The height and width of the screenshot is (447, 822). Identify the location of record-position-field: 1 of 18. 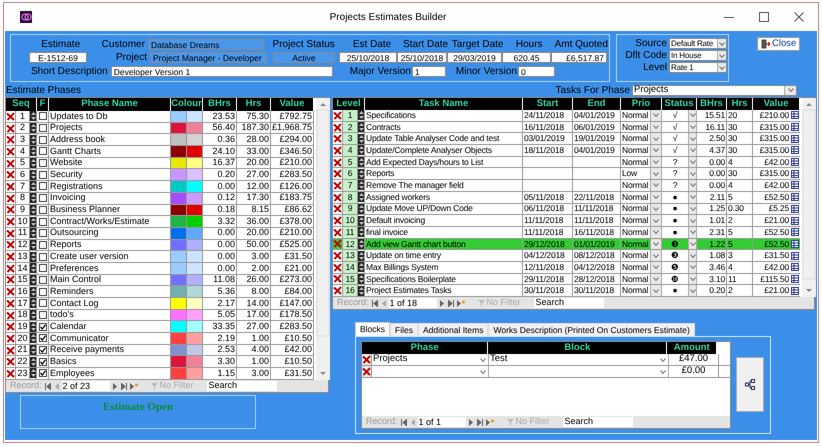
(412, 303).